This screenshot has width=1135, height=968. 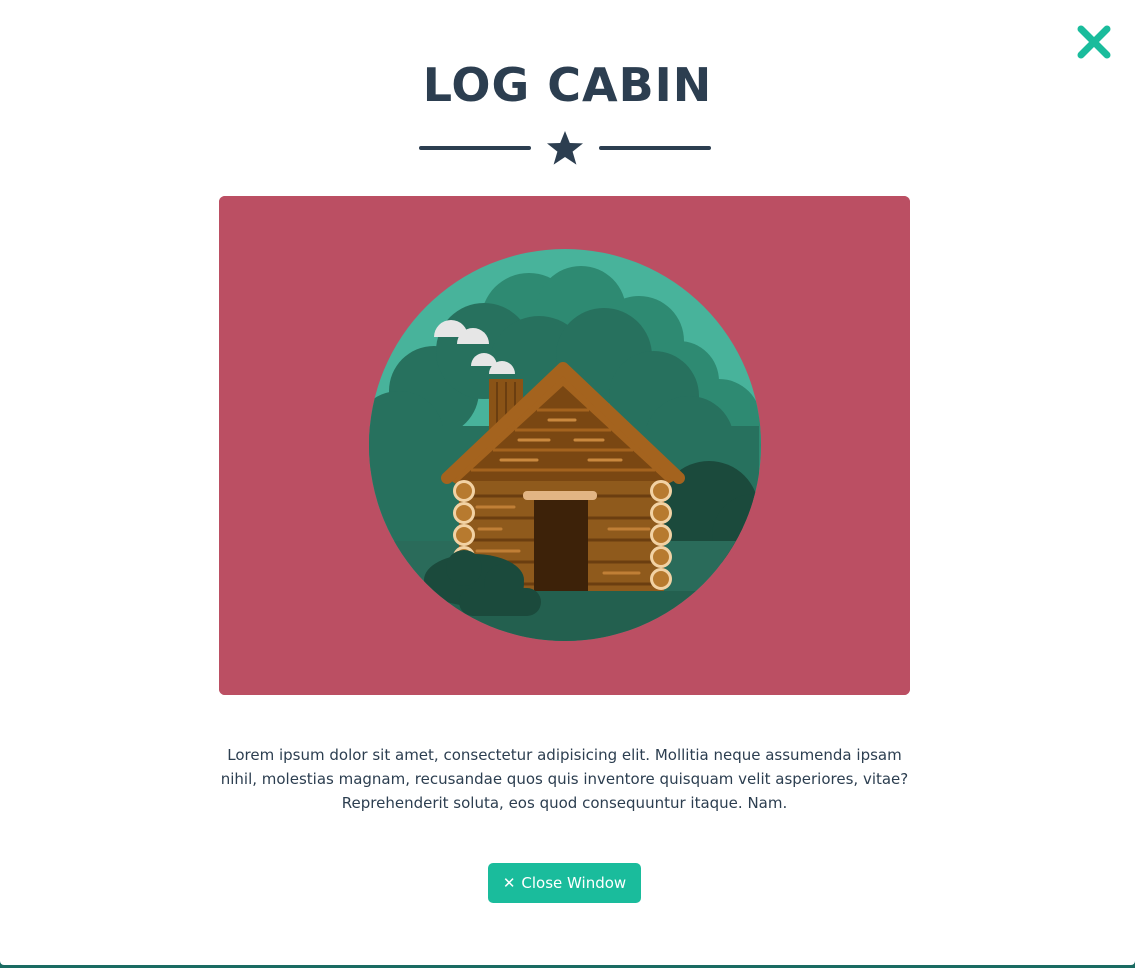 I want to click on divider-line-right, so click(x=655, y=148).